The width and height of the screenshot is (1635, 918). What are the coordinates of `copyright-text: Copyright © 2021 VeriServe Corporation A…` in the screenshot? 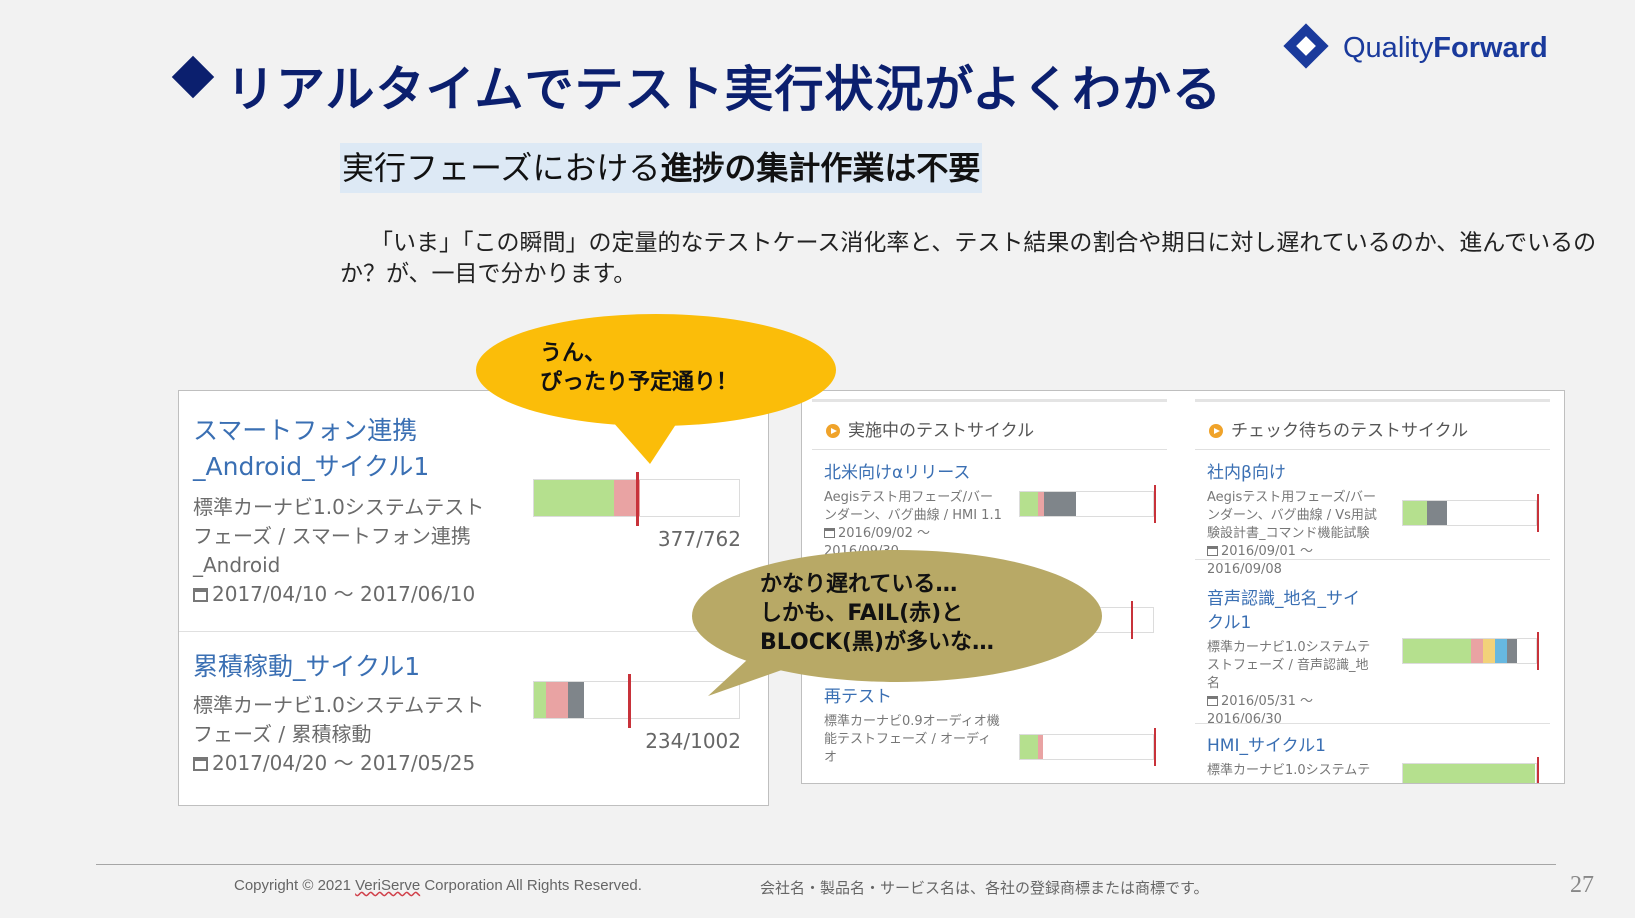 It's located at (438, 885).